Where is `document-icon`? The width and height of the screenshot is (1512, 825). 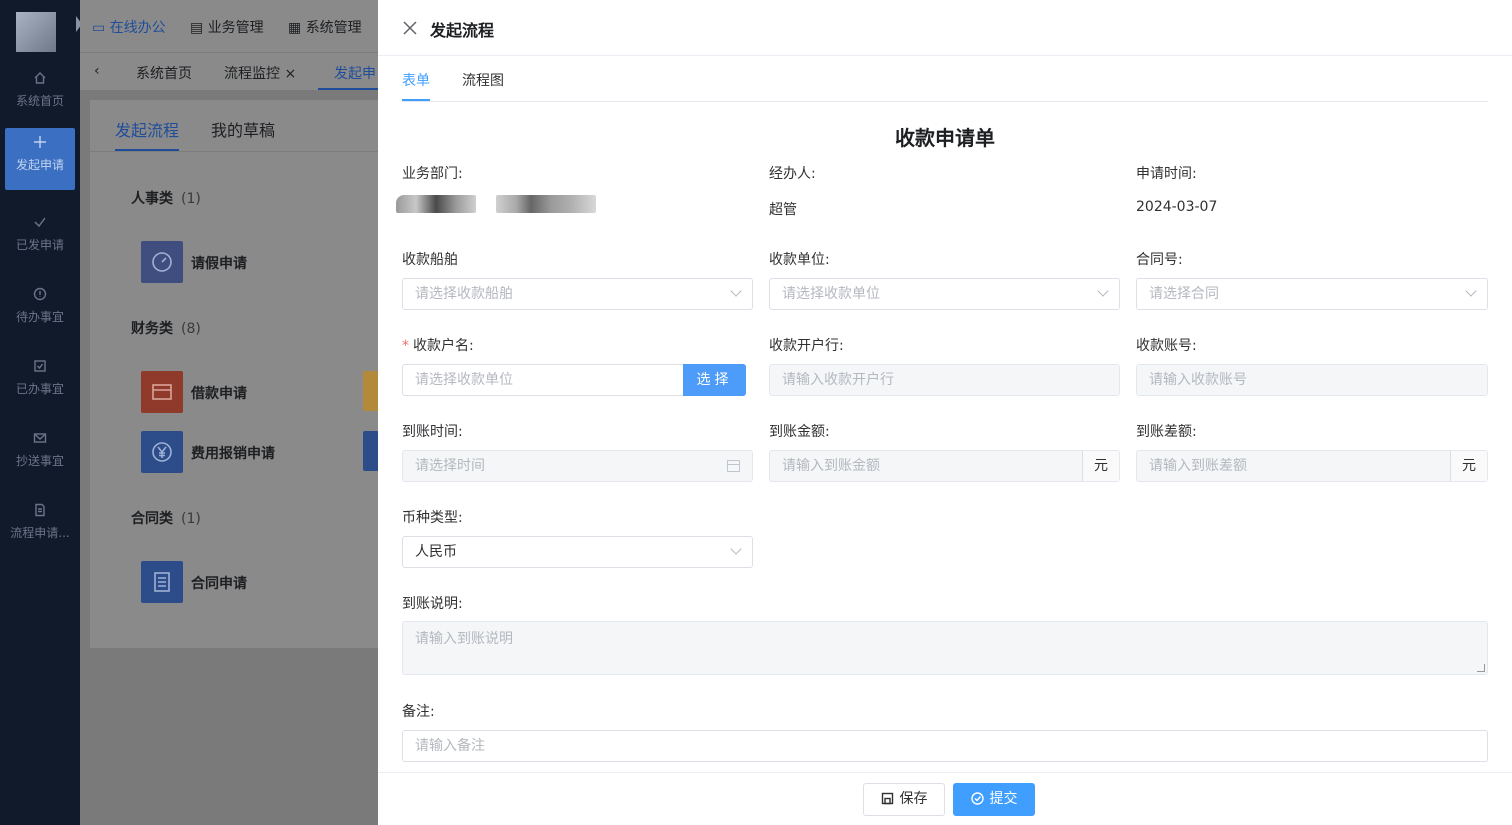
document-icon is located at coordinates (40, 513).